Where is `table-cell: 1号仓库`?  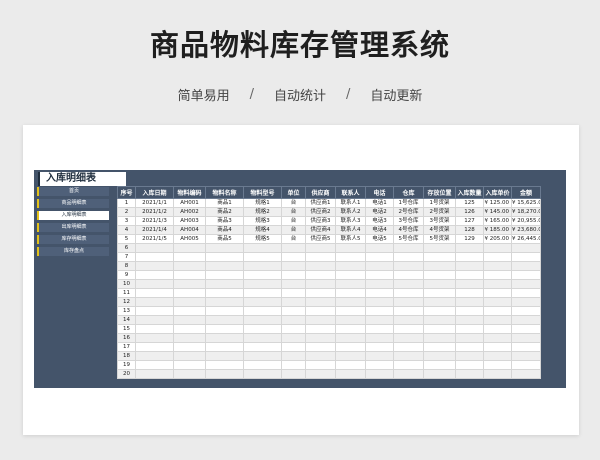
table-cell: 1号仓库 is located at coordinates (408, 203).